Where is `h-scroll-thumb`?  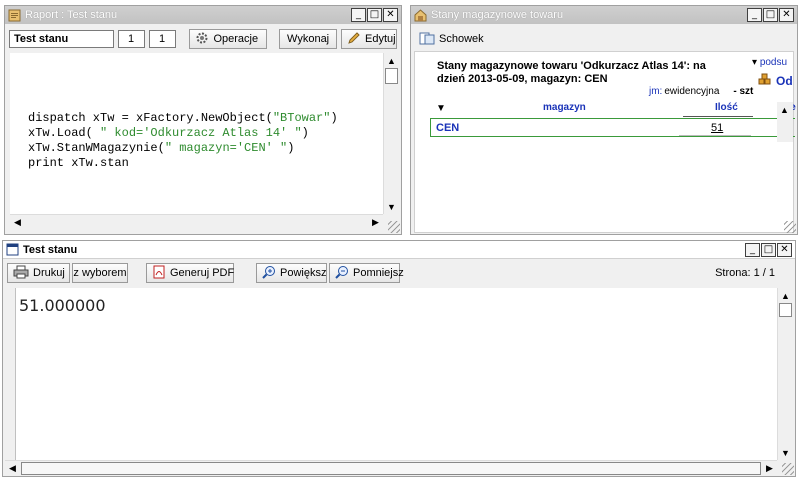 h-scroll-thumb is located at coordinates (391, 468).